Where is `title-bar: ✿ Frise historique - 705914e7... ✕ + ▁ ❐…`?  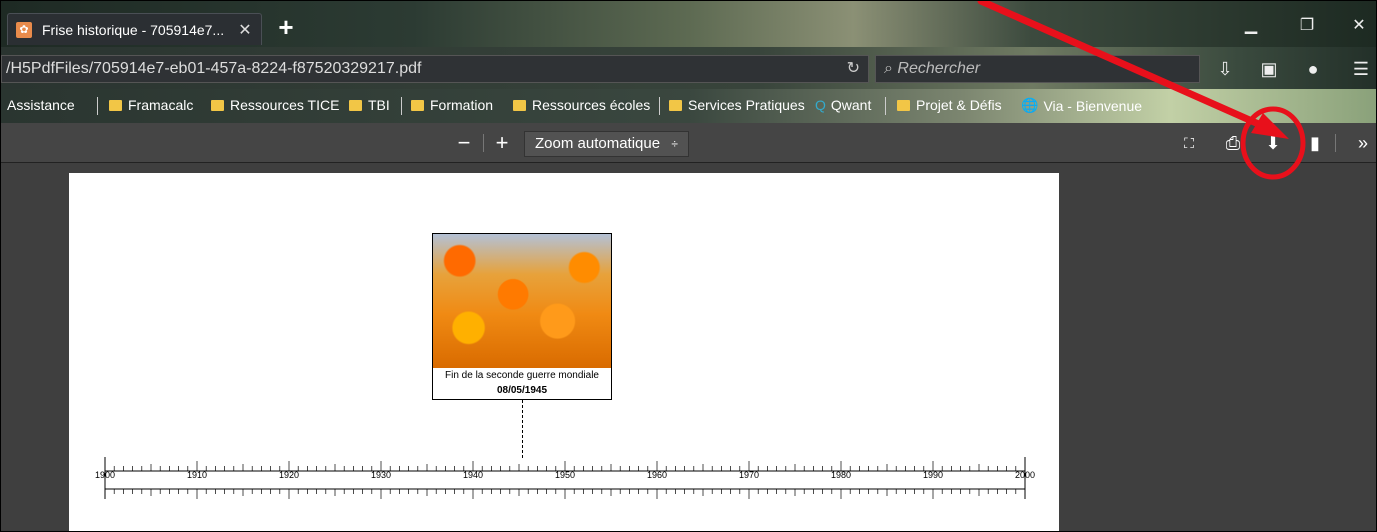 title-bar: ✿ Frise historique - 705914e7... ✕ + ▁ ❐… is located at coordinates (688, 24).